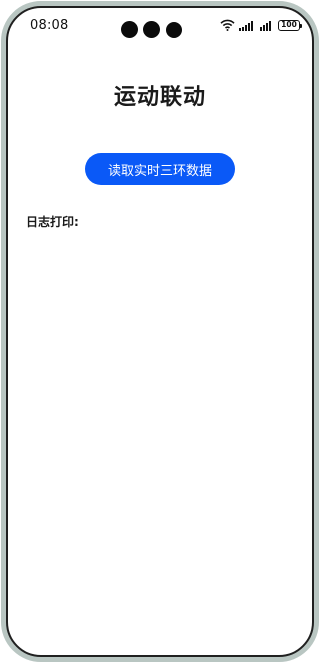 This screenshot has width=320, height=663. What do you see at coordinates (52, 222) in the screenshot?
I see `log-label: 日志打印:` at bounding box center [52, 222].